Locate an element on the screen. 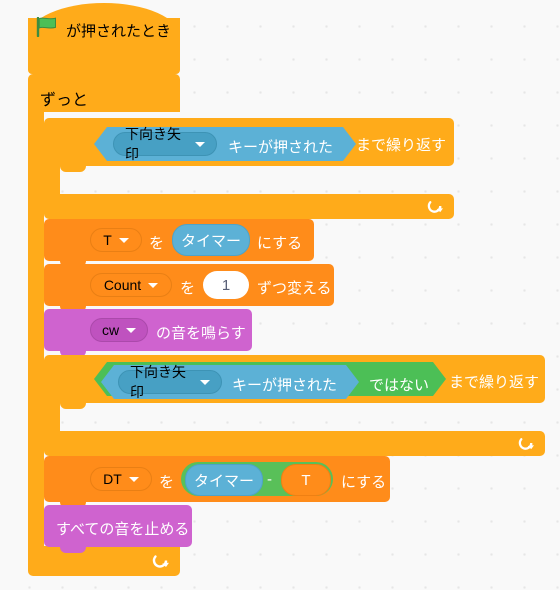 The width and height of the screenshot is (560, 590). variable-reporter-t-label: T is located at coordinates (306, 480).